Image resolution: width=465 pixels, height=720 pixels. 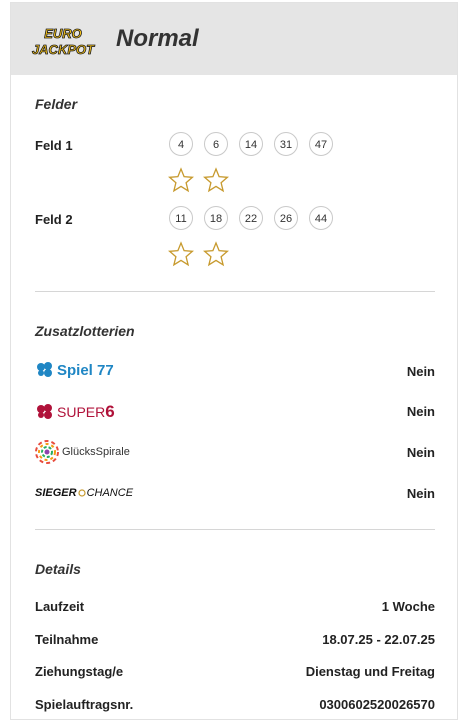 What do you see at coordinates (420, 452) in the screenshot?
I see `gluecksspirale-value: Nein` at bounding box center [420, 452].